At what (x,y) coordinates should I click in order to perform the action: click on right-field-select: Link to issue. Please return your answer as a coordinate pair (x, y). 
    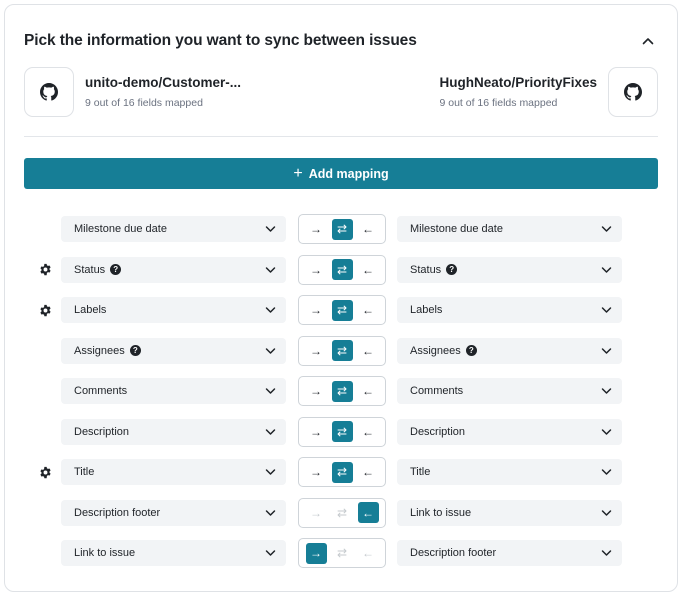
    Looking at the image, I should click on (509, 512).